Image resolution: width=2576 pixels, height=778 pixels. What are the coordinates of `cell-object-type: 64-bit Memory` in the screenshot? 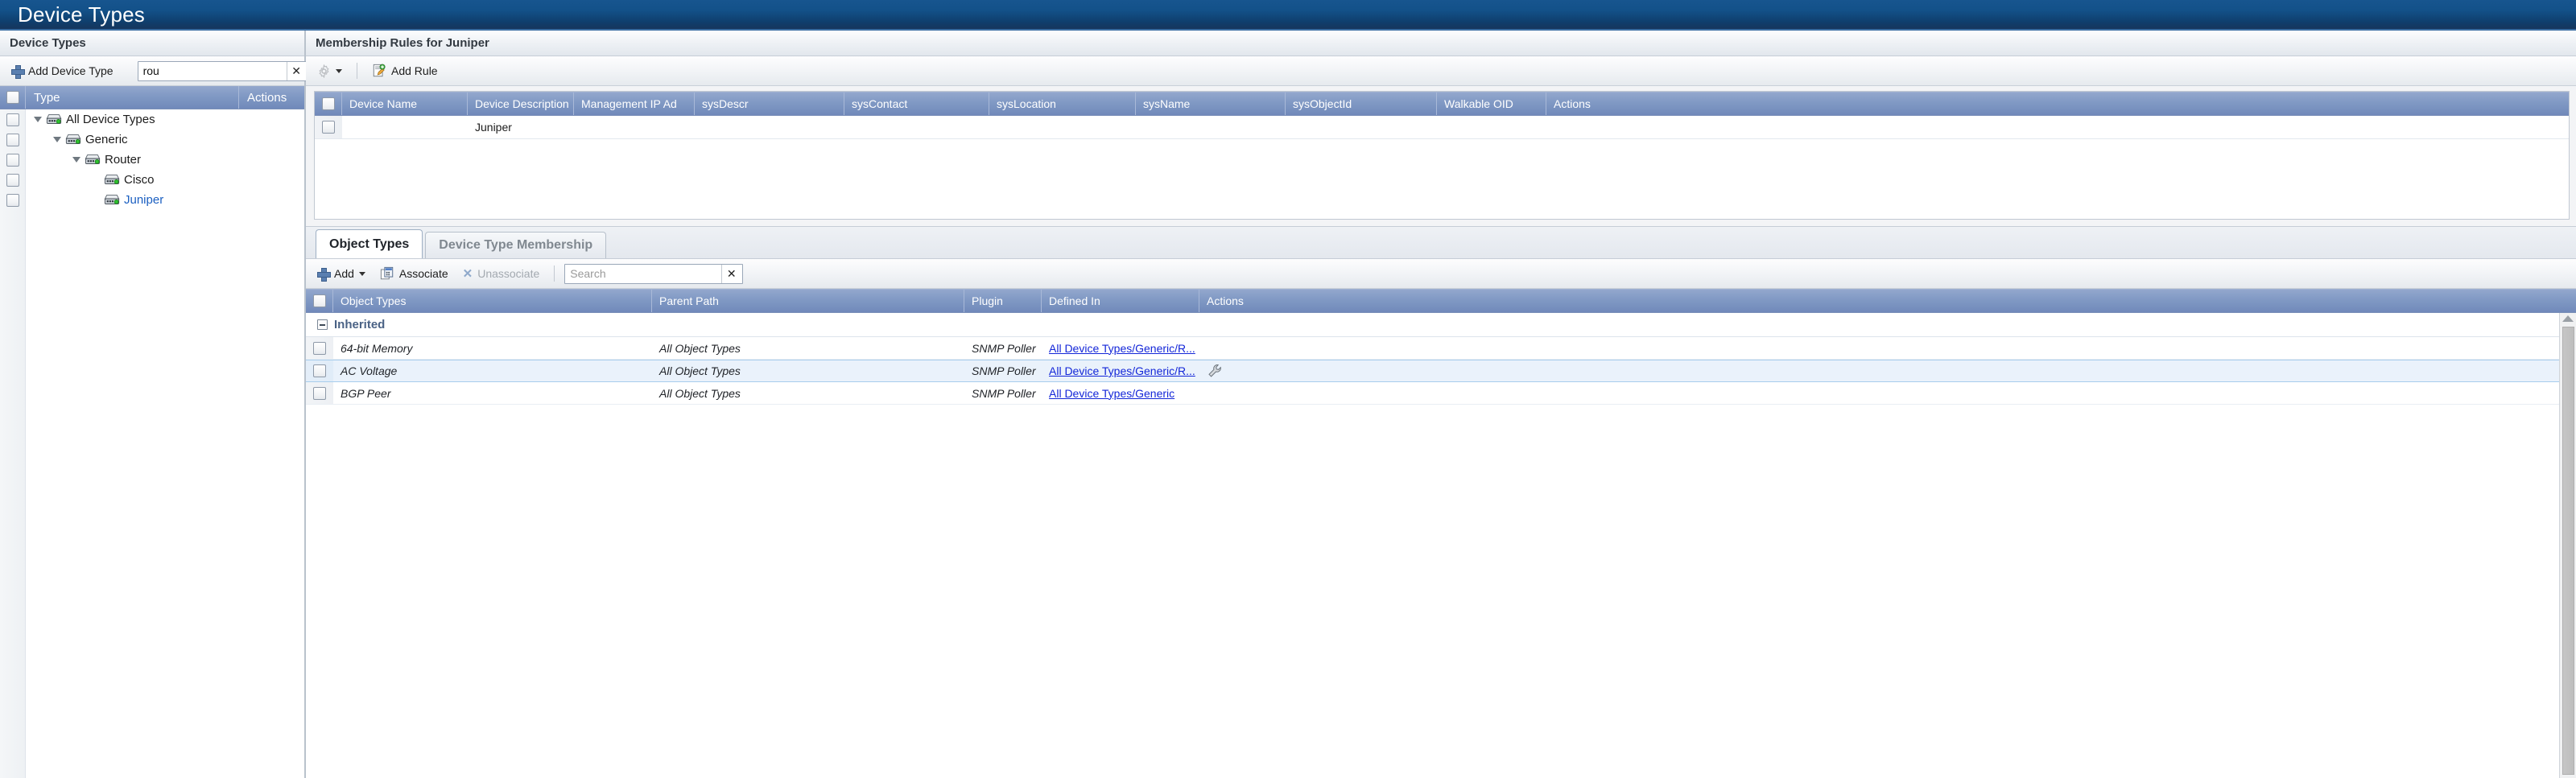 It's located at (377, 348).